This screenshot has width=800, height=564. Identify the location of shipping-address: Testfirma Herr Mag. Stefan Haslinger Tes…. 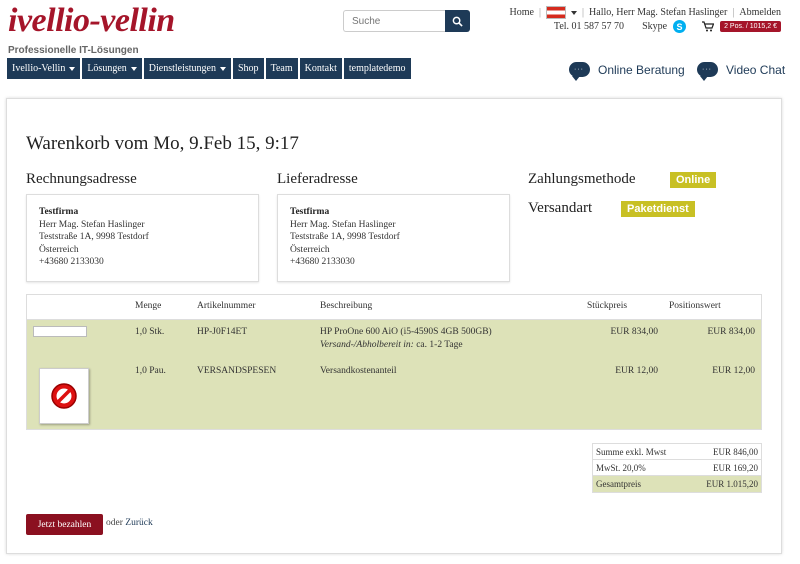
(393, 238).